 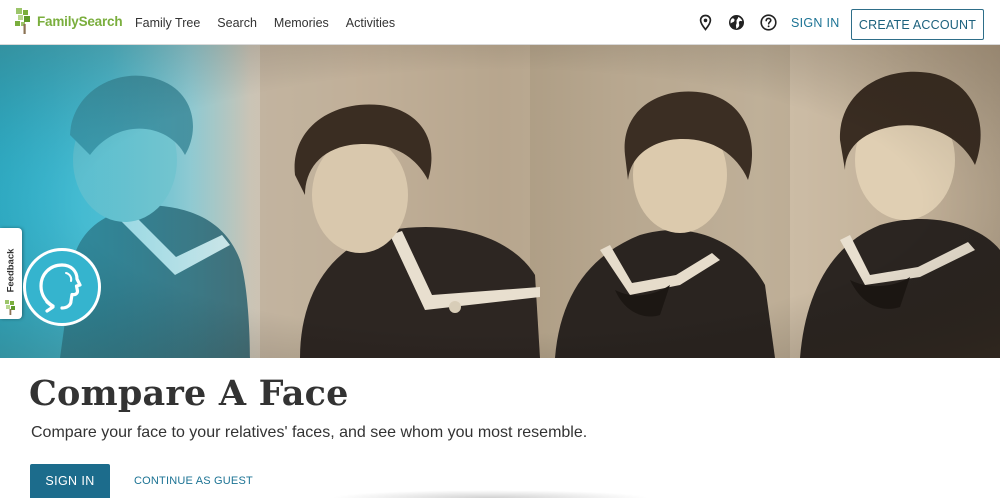 I want to click on family-tree-logo-icon, so click(x=22, y=21).